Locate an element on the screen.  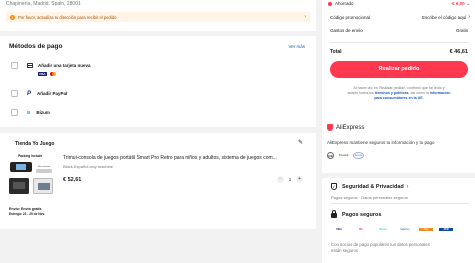
saved-bullet is located at coordinates (330, 3).